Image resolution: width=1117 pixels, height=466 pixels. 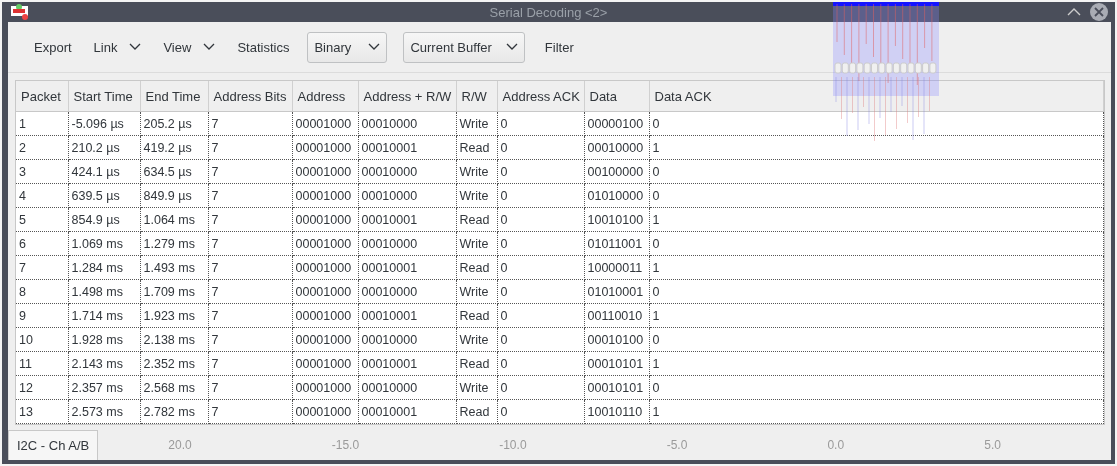 What do you see at coordinates (174, 411) in the screenshot?
I see `table-cell: 2.782 ms` at bounding box center [174, 411].